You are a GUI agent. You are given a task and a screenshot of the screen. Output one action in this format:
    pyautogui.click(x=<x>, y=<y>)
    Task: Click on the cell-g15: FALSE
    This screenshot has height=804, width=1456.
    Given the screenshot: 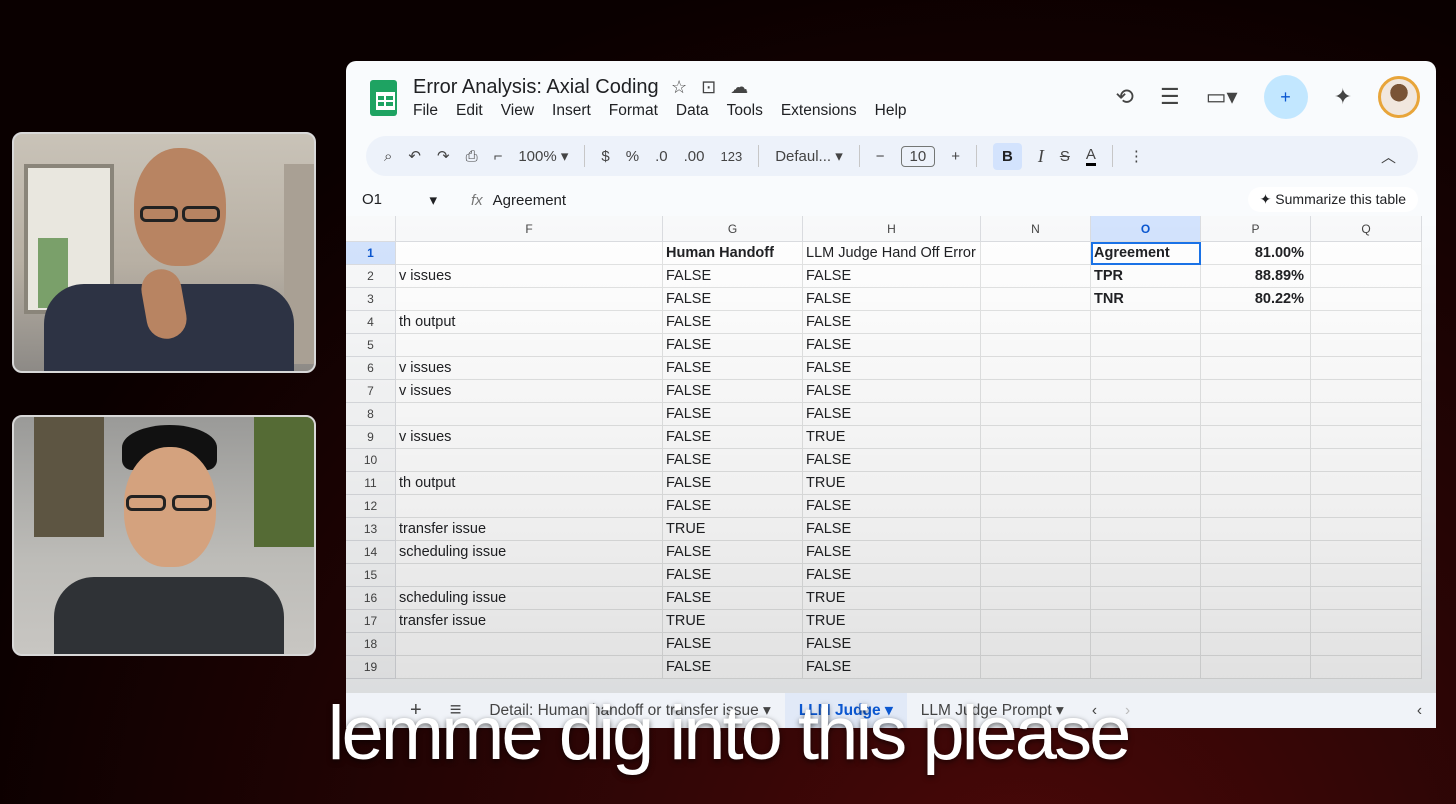 What is the action you would take?
    pyautogui.click(x=733, y=575)
    